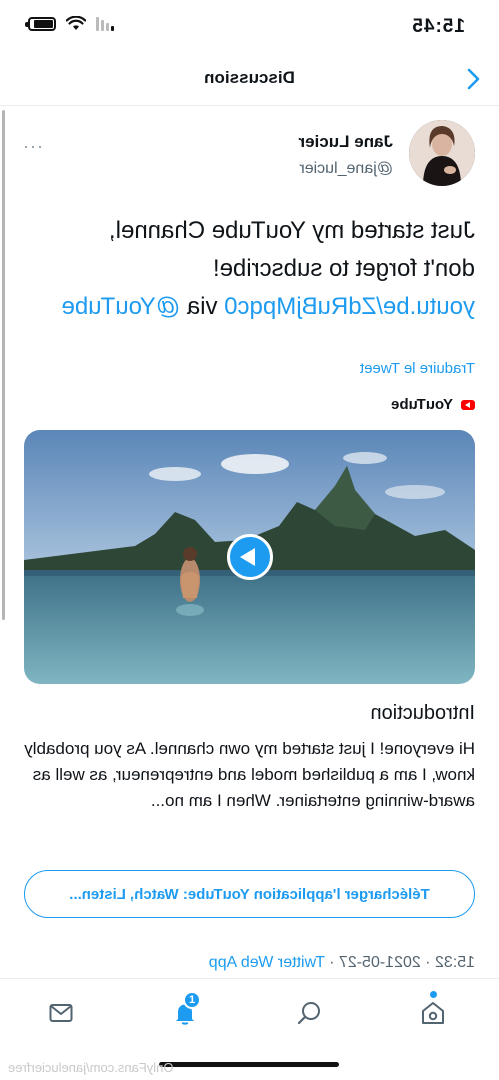  What do you see at coordinates (438, 26) in the screenshot?
I see `status-time: 15:45` at bounding box center [438, 26].